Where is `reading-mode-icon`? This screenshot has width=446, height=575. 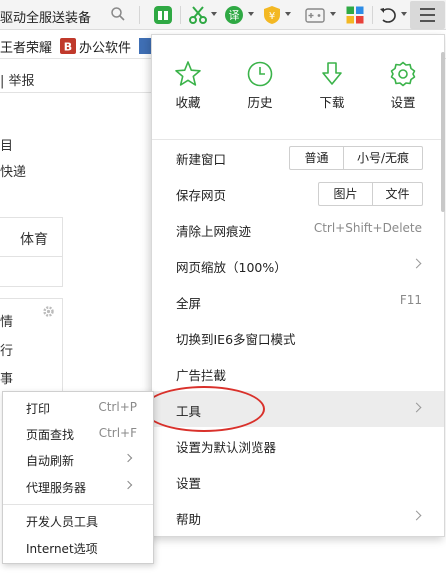
reading-mode-icon is located at coordinates (163, 15).